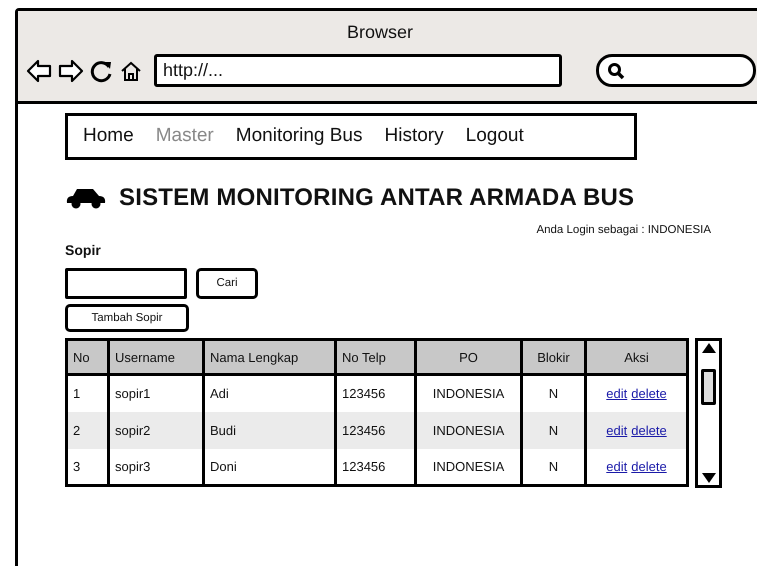 The height and width of the screenshot is (566, 757). Describe the element at coordinates (102, 70) in the screenshot. I see `reload-icon` at that location.